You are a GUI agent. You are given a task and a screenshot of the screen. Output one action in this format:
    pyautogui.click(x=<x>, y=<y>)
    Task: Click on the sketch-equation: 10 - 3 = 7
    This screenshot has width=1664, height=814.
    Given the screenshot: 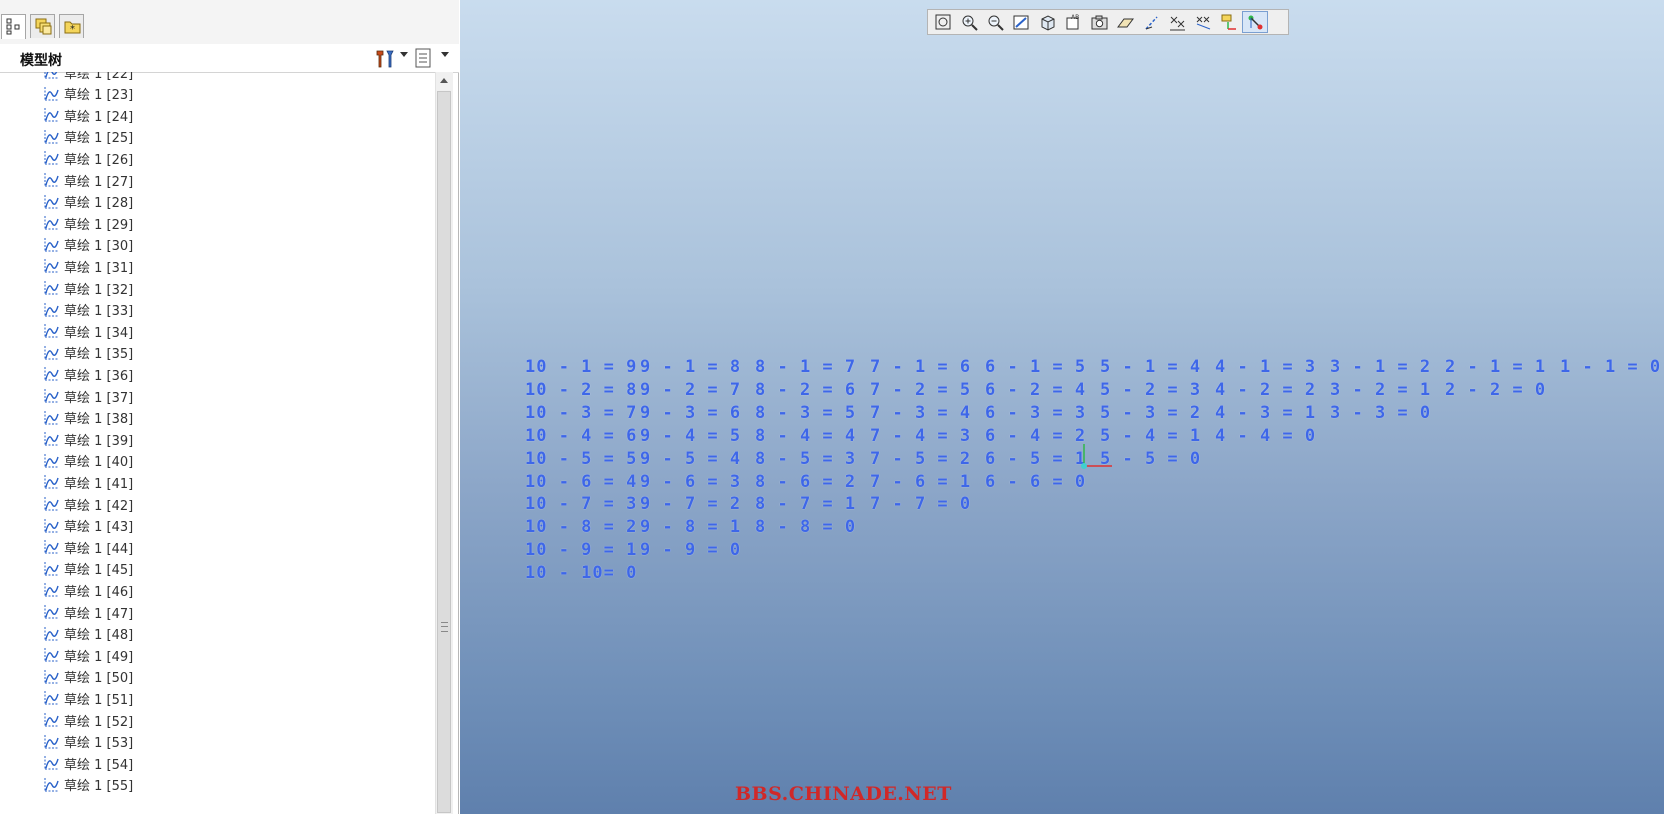 What is the action you would take?
    pyautogui.click(x=581, y=413)
    